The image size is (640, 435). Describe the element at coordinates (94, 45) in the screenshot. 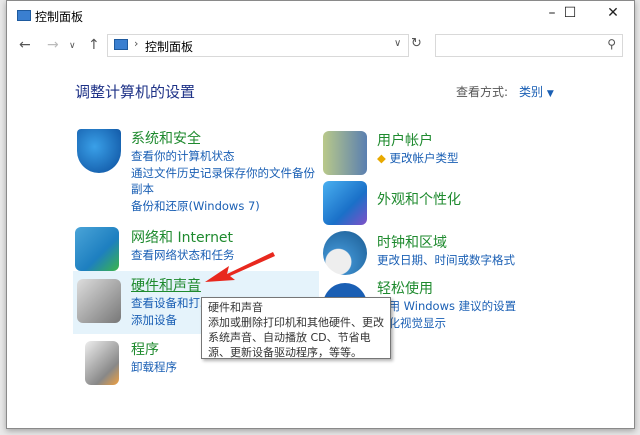

I see `up-icon: ↑` at that location.